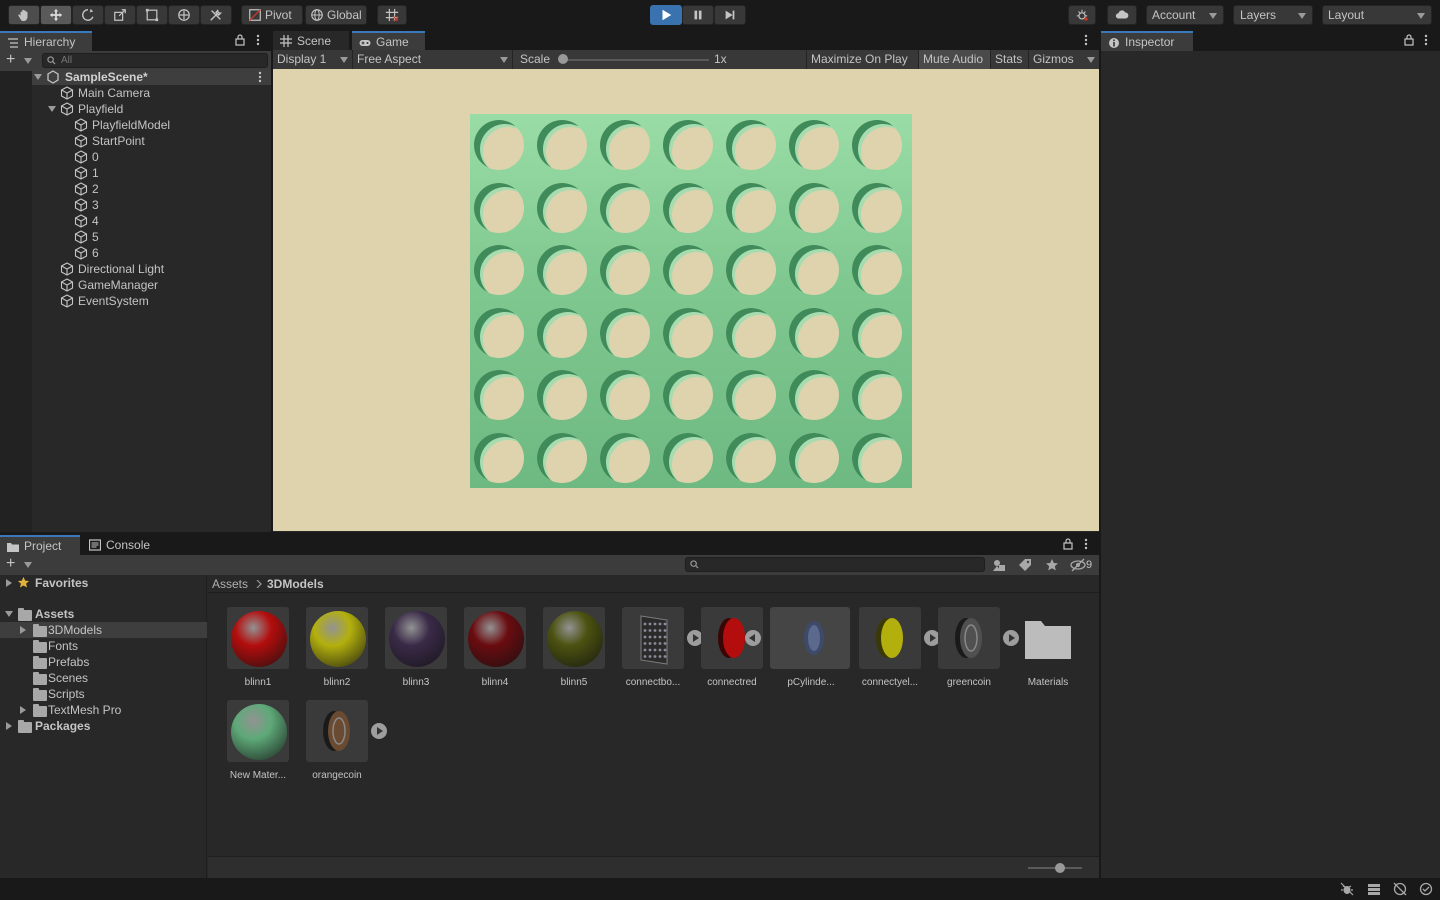  What do you see at coordinates (216, 15) in the screenshot?
I see `custom-tool-button` at bounding box center [216, 15].